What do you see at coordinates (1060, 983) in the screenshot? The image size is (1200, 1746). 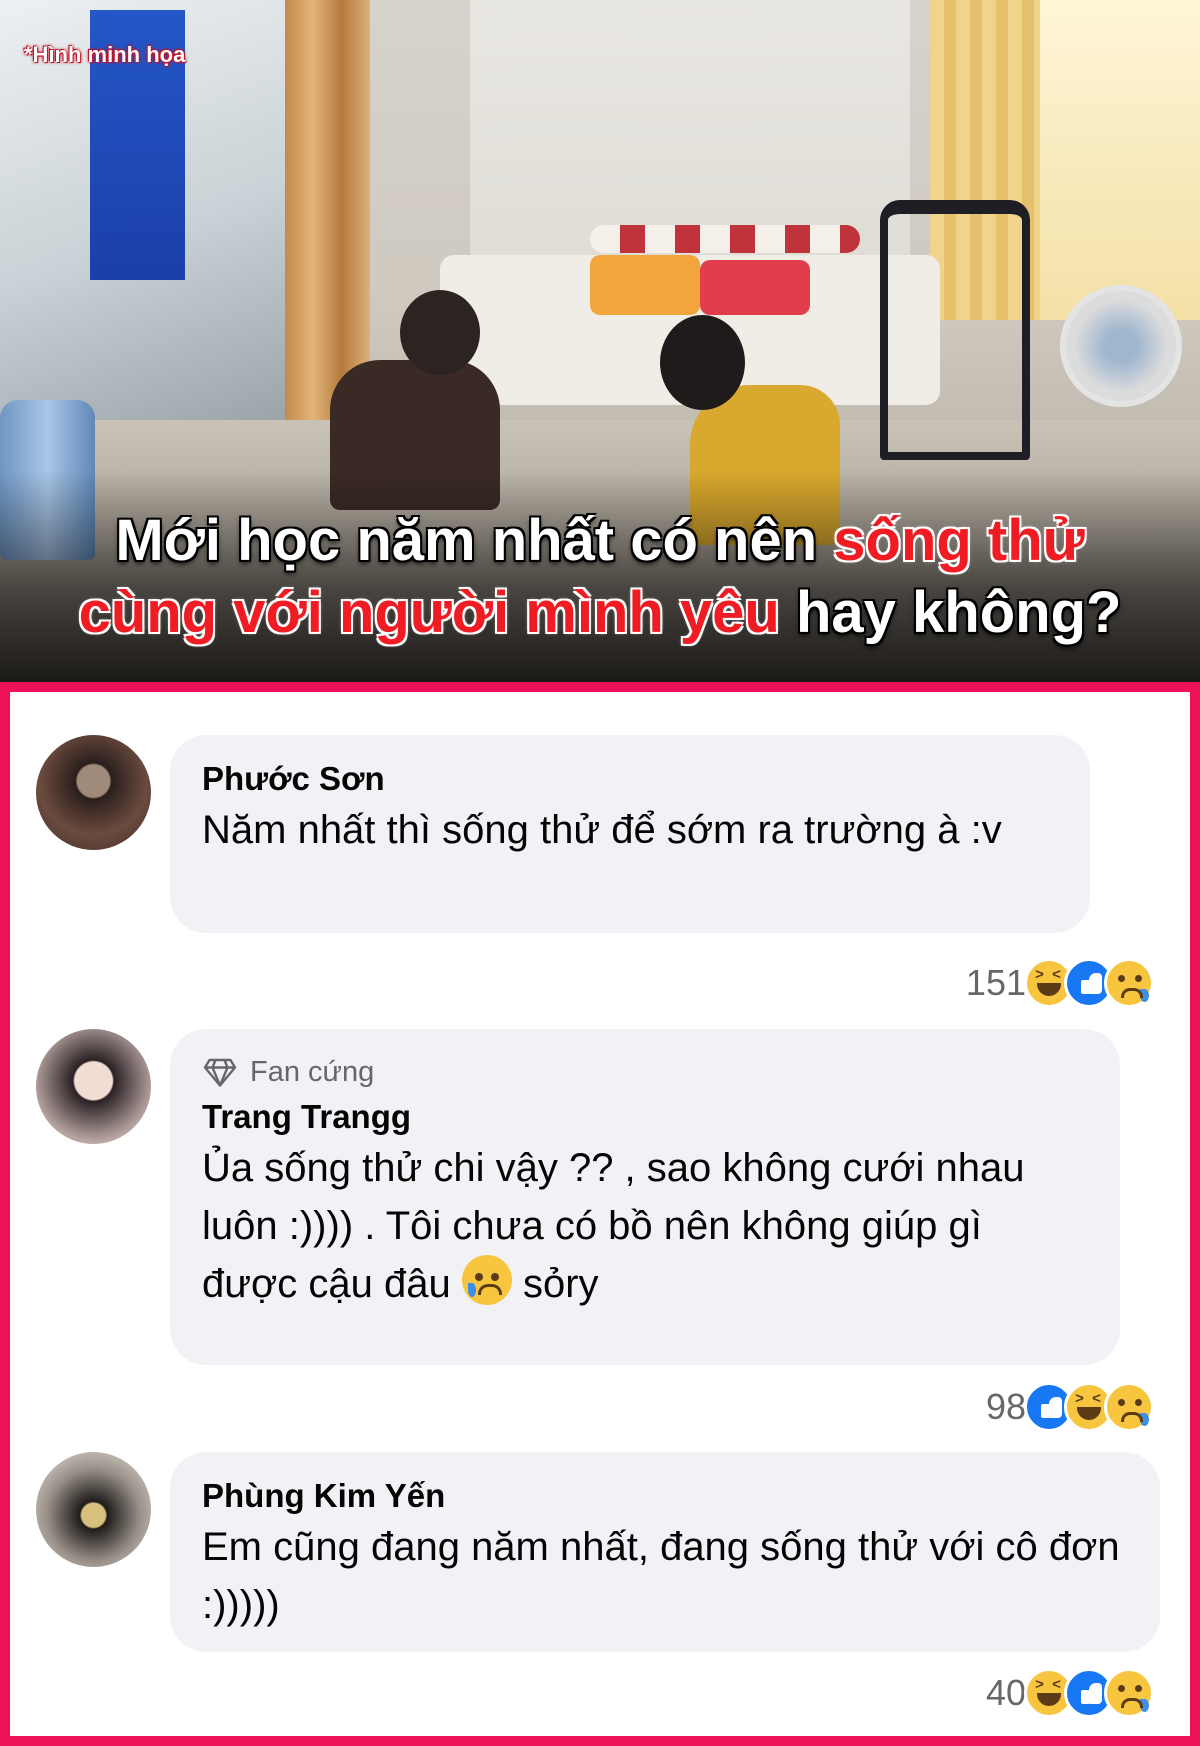 I see `reactions-summary: 151` at bounding box center [1060, 983].